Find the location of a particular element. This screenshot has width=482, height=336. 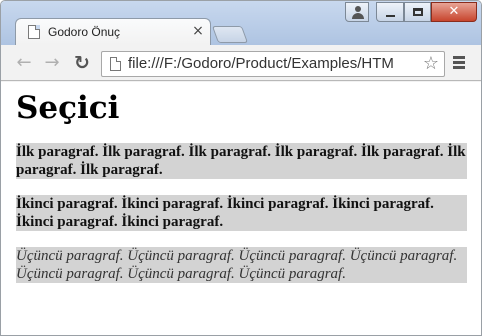

back-icon: ← is located at coordinates (24, 63).